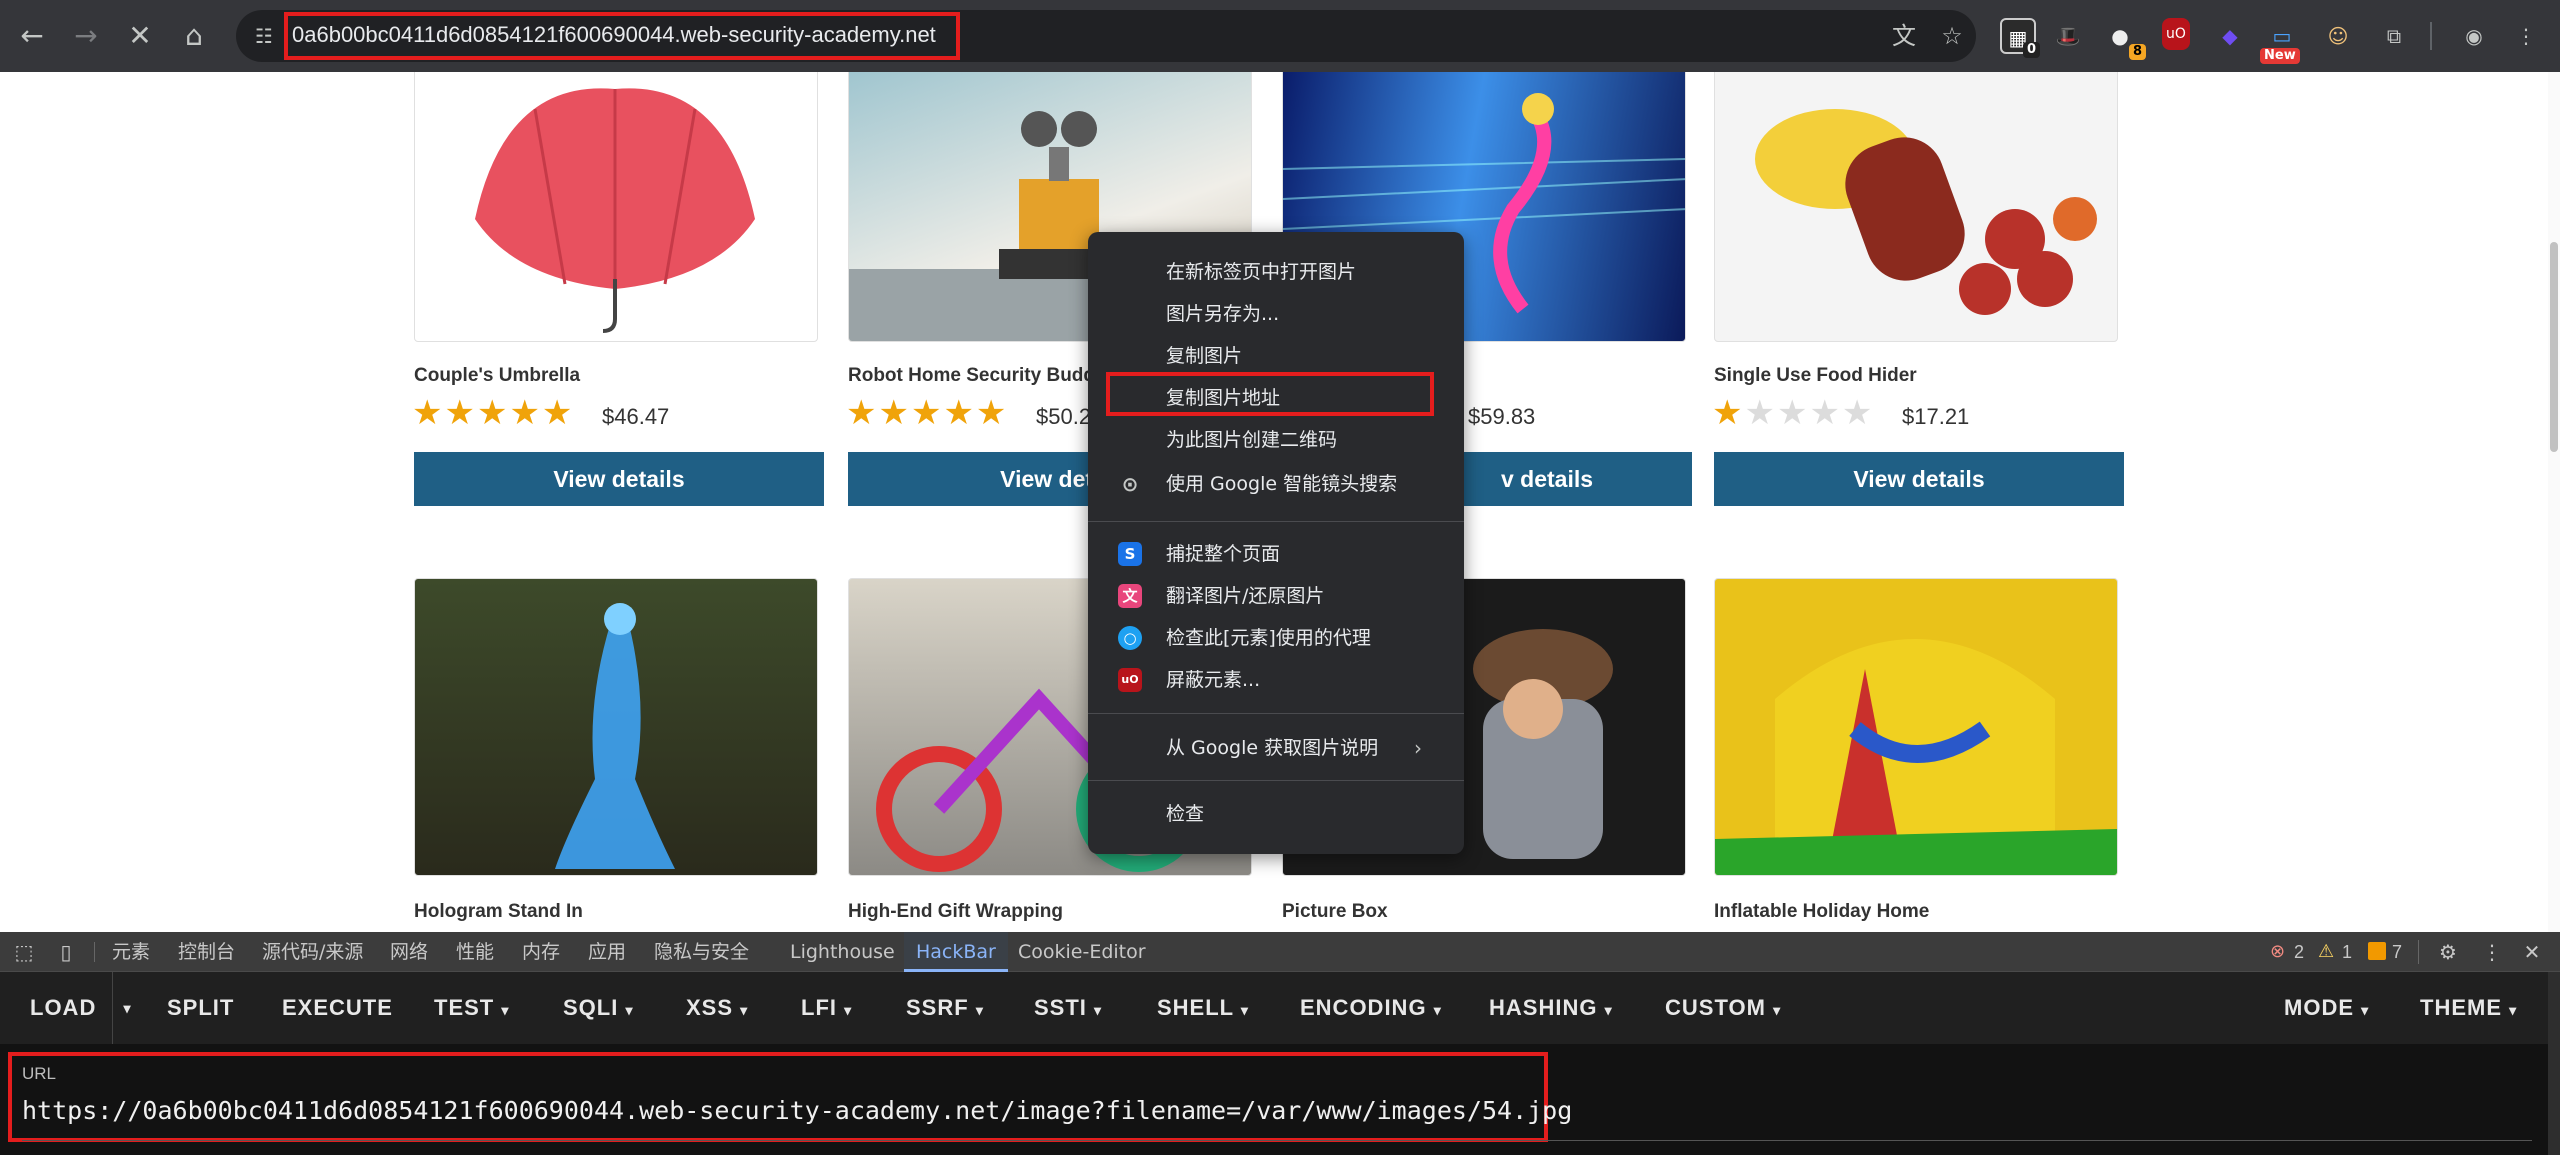  I want to click on ublock-icon: uO, so click(2176, 34).